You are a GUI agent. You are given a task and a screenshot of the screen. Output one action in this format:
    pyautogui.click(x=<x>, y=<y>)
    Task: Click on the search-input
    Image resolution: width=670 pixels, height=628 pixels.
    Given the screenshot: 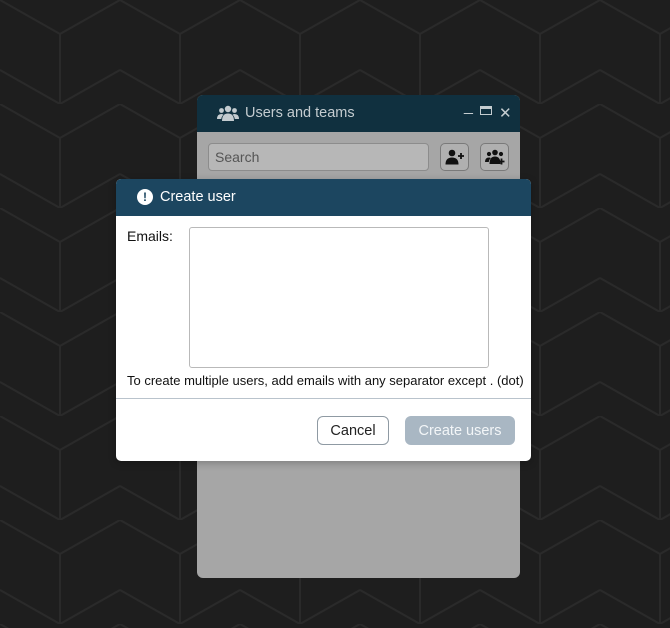 What is the action you would take?
    pyautogui.click(x=318, y=157)
    